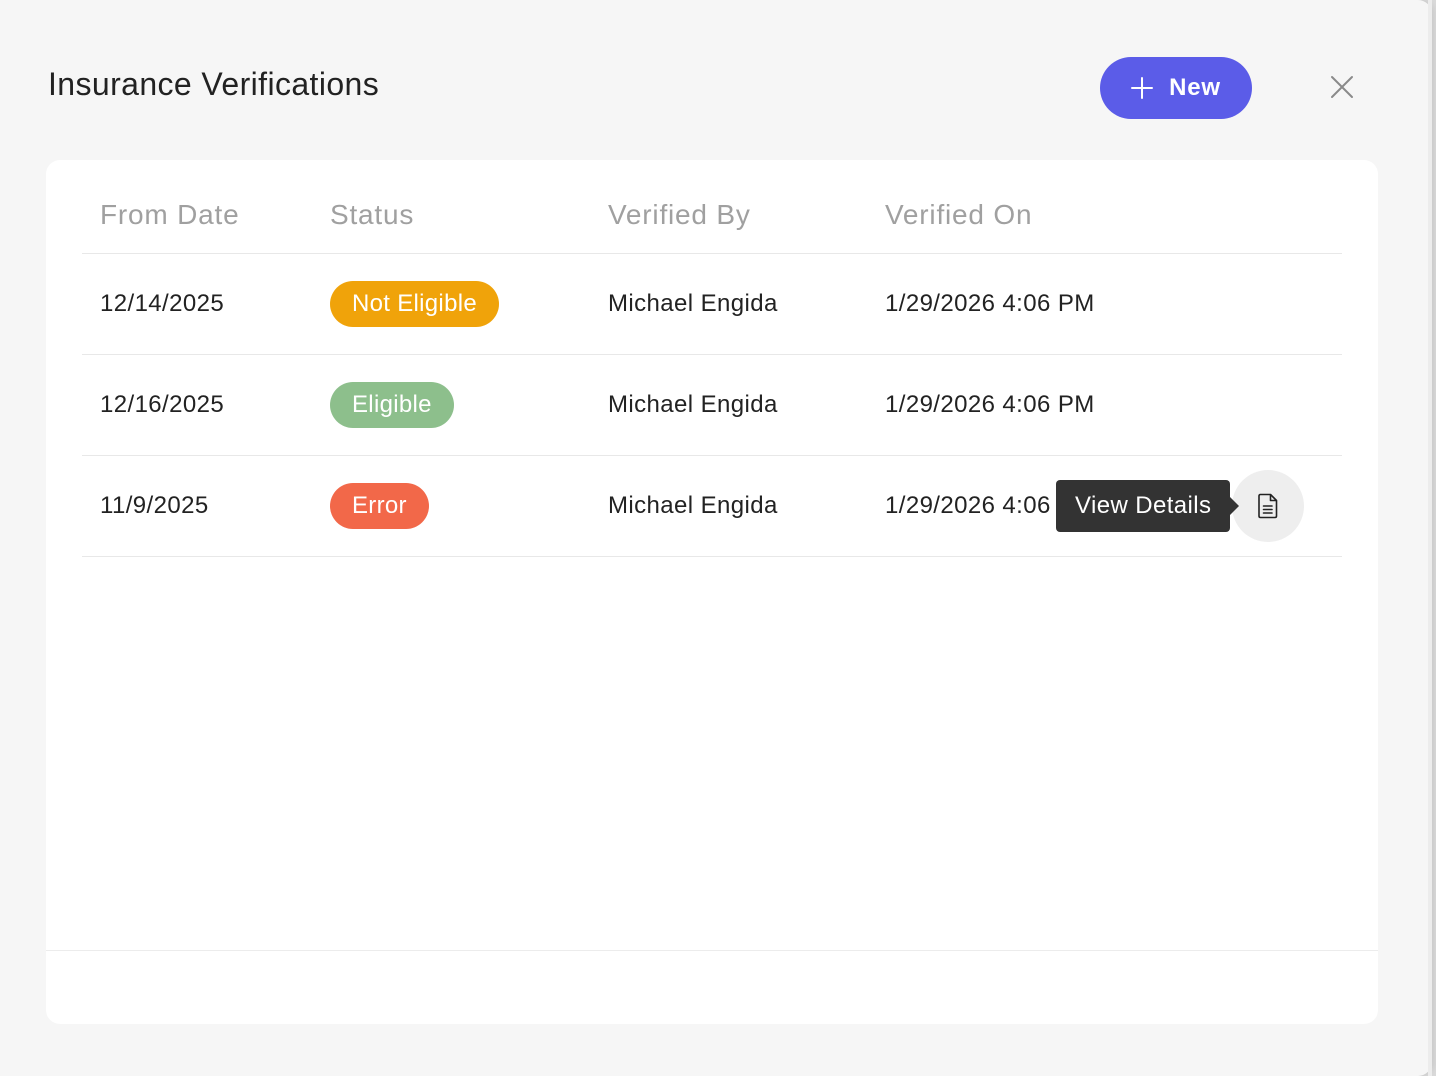 Image resolution: width=1436 pixels, height=1076 pixels. What do you see at coordinates (1148, 505) in the screenshot?
I see `view-details-tooltip: View Details` at bounding box center [1148, 505].